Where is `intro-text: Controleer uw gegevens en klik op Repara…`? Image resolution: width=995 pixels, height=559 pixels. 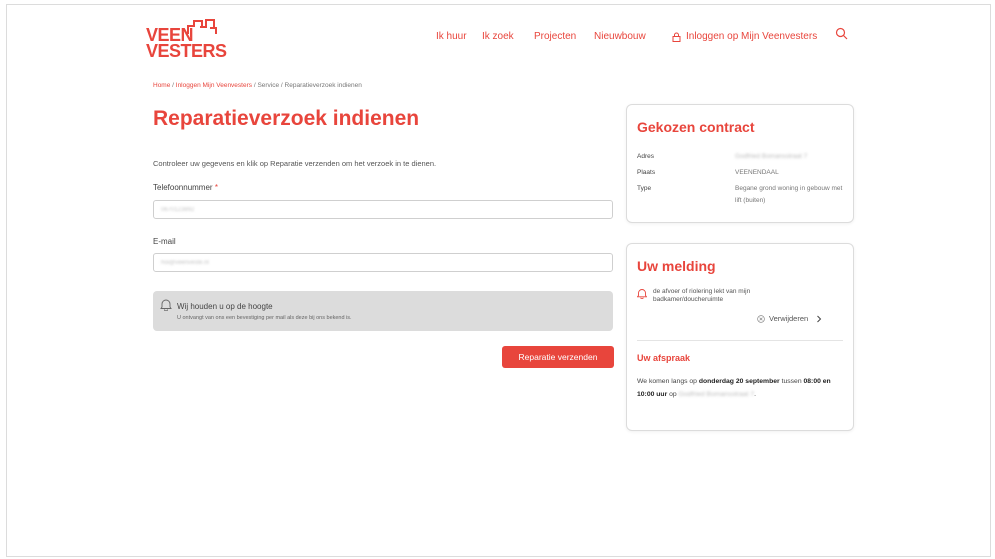
intro-text: Controleer uw gegevens en klik op Repara… is located at coordinates (295, 163).